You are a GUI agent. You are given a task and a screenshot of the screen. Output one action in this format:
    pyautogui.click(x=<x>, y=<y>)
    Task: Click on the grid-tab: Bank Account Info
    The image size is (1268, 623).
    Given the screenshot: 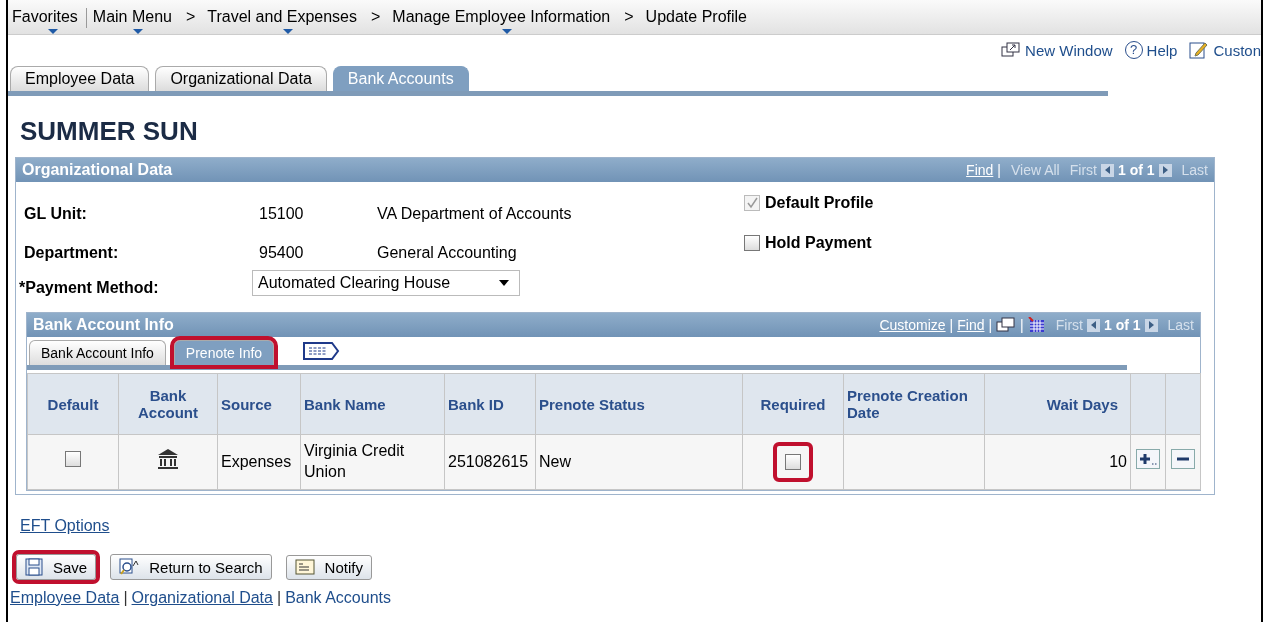 What is the action you would take?
    pyautogui.click(x=97, y=352)
    